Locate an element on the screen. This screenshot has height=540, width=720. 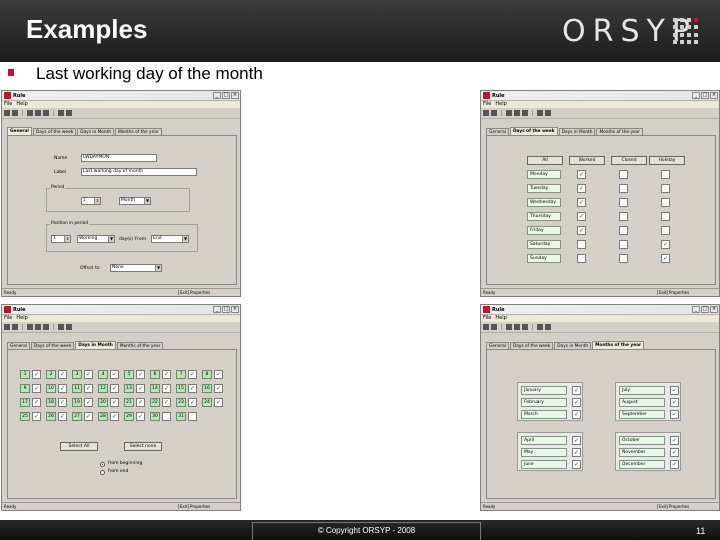
position-count-spinner: 1 ⇕ is located at coordinates (61, 239).